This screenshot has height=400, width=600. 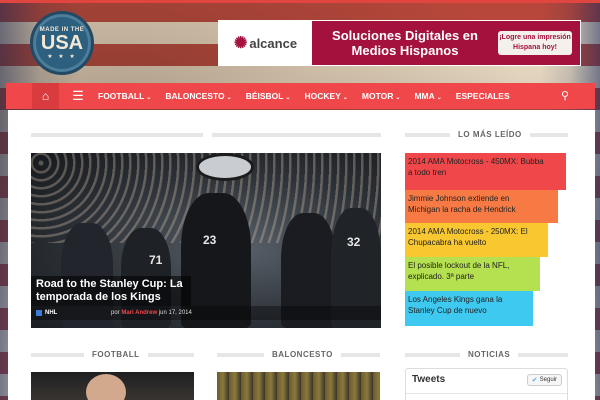 I want to click on banner-brand: ✺ alcance, so click(x=265, y=43).